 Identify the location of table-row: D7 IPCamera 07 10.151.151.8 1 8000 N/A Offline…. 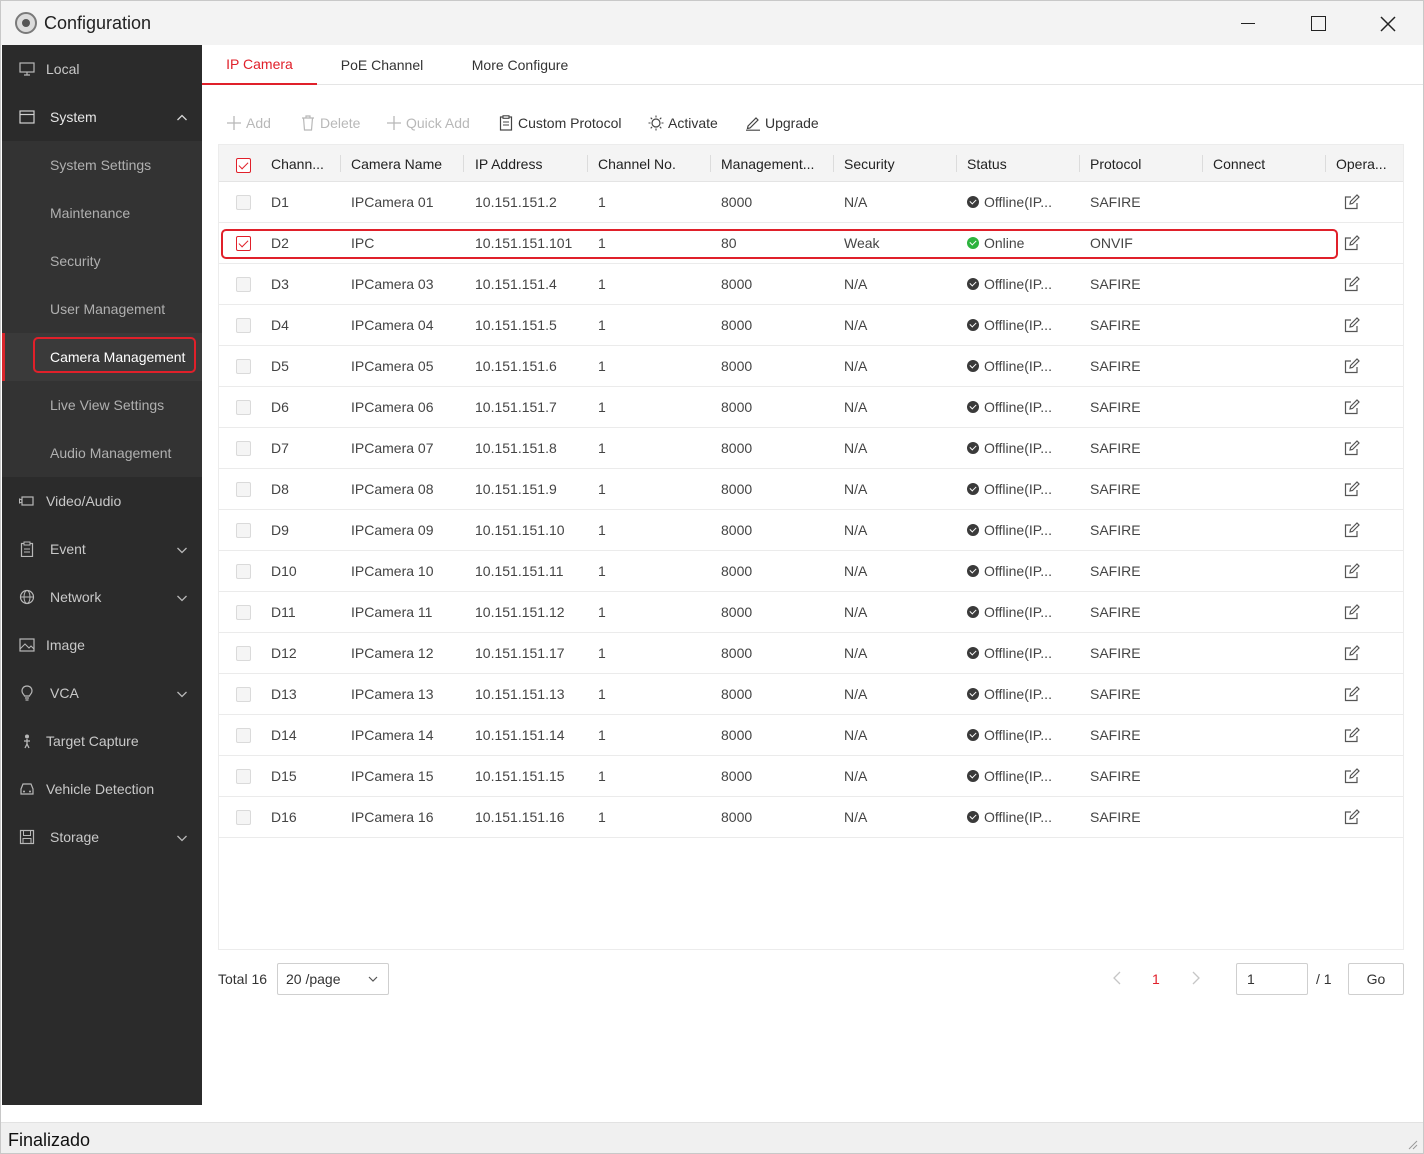
(811, 448).